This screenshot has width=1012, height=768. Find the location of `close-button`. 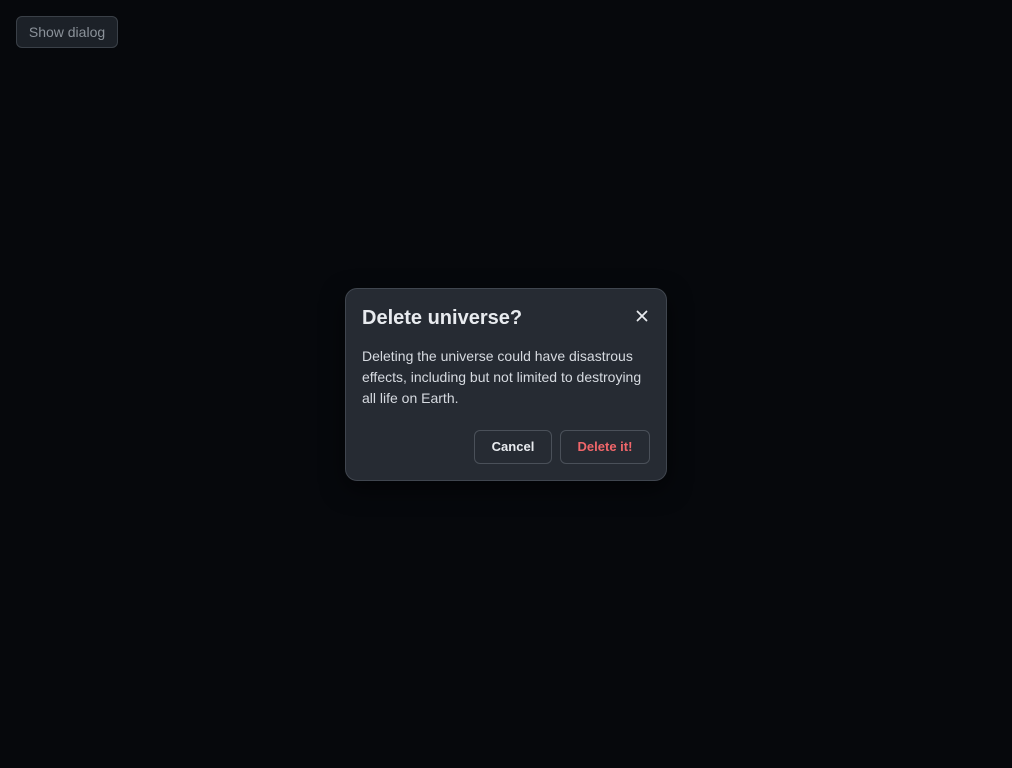

close-button is located at coordinates (642, 313).